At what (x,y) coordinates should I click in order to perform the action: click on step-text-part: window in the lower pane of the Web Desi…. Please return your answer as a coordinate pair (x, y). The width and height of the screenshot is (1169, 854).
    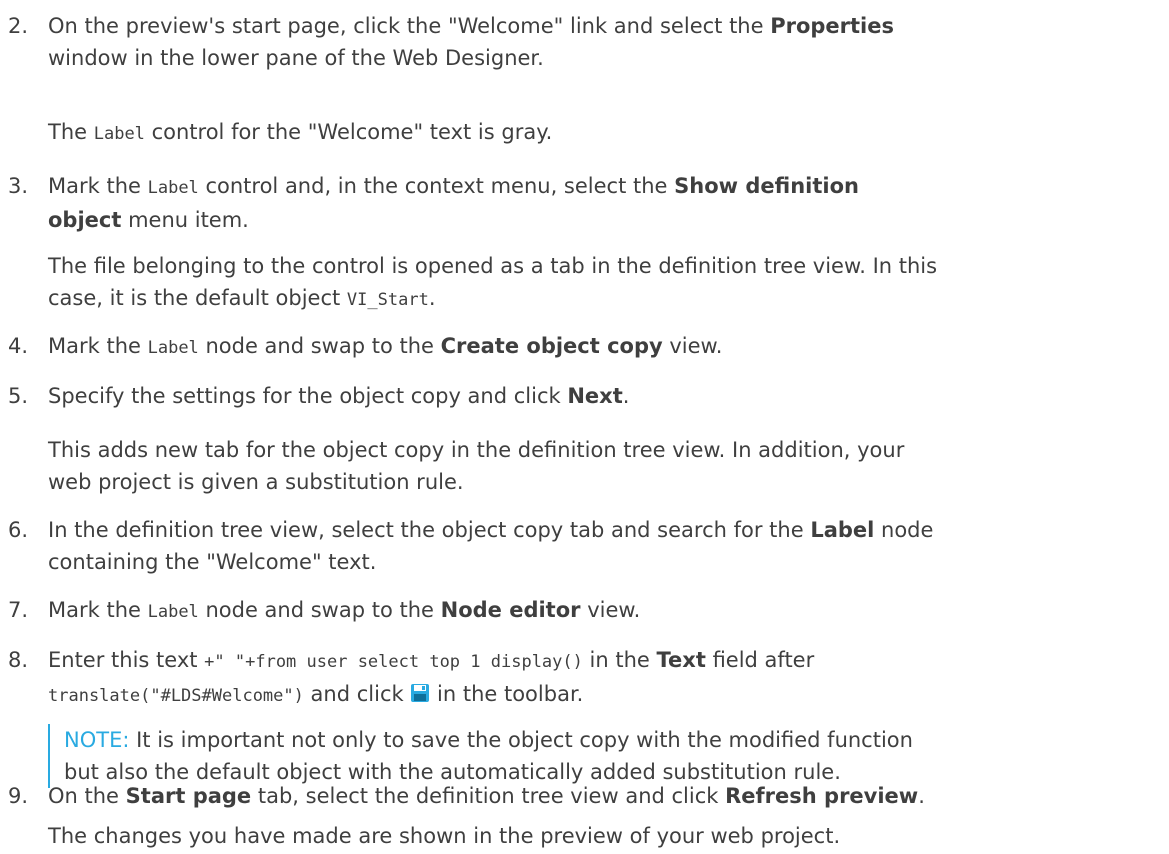
    Looking at the image, I should click on (296, 58).